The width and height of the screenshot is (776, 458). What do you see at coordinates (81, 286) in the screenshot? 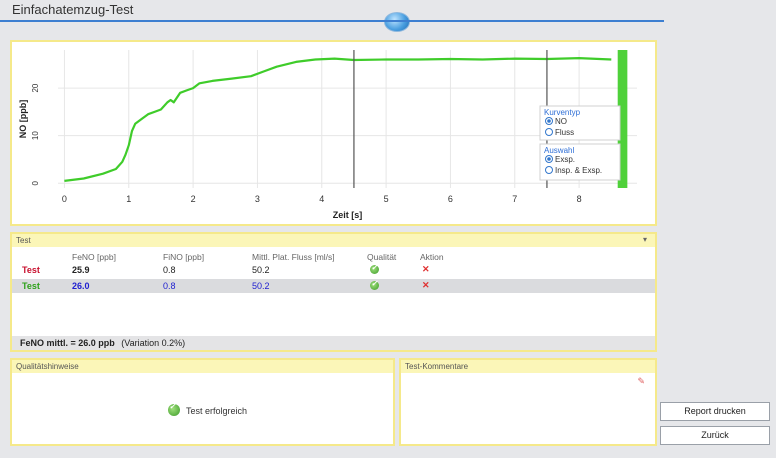
I see `row-feno: 26.0` at bounding box center [81, 286].